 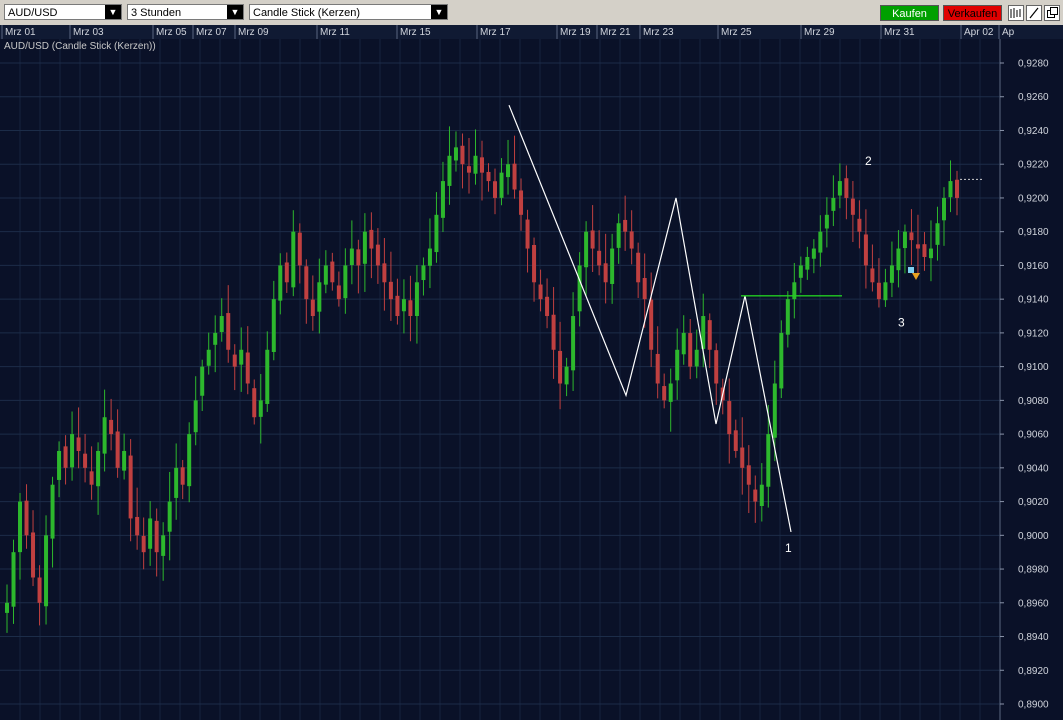 I want to click on window-icon, so click(x=1052, y=13).